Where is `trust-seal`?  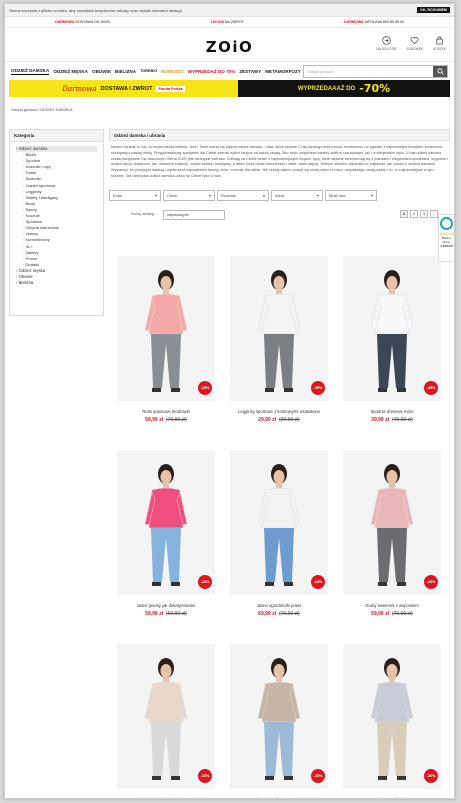 trust-seal is located at coordinates (446, 223).